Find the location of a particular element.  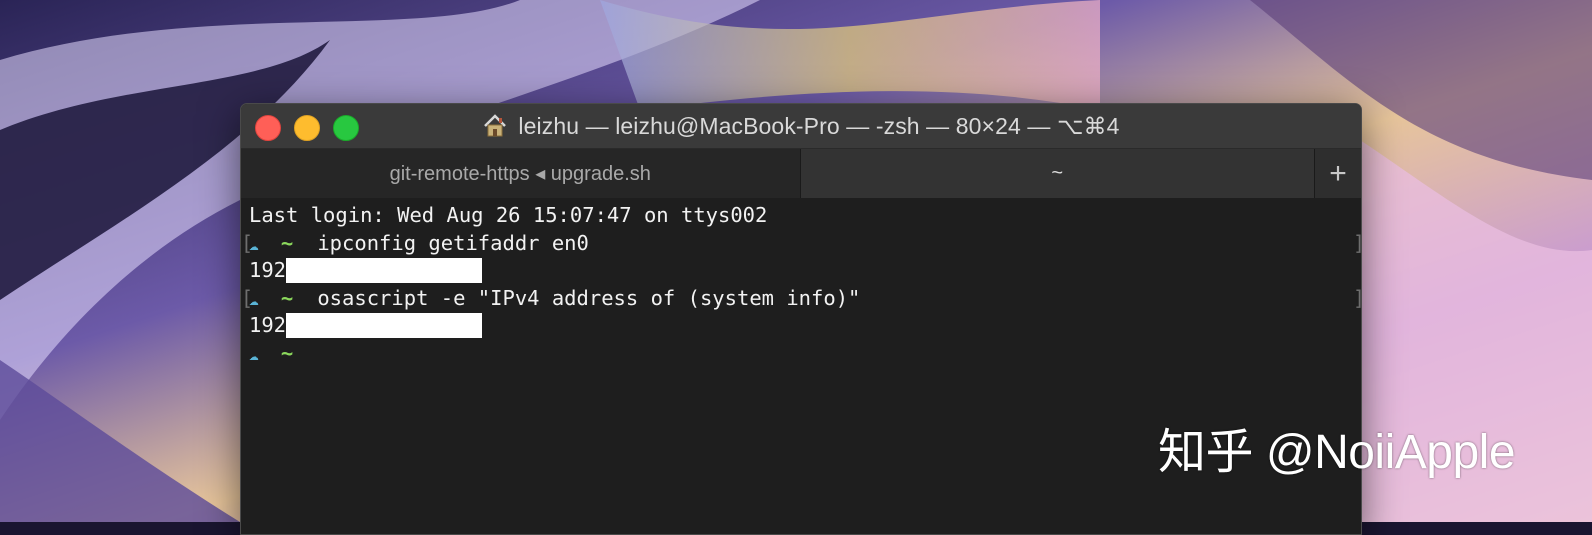

house-icon is located at coordinates (495, 125).